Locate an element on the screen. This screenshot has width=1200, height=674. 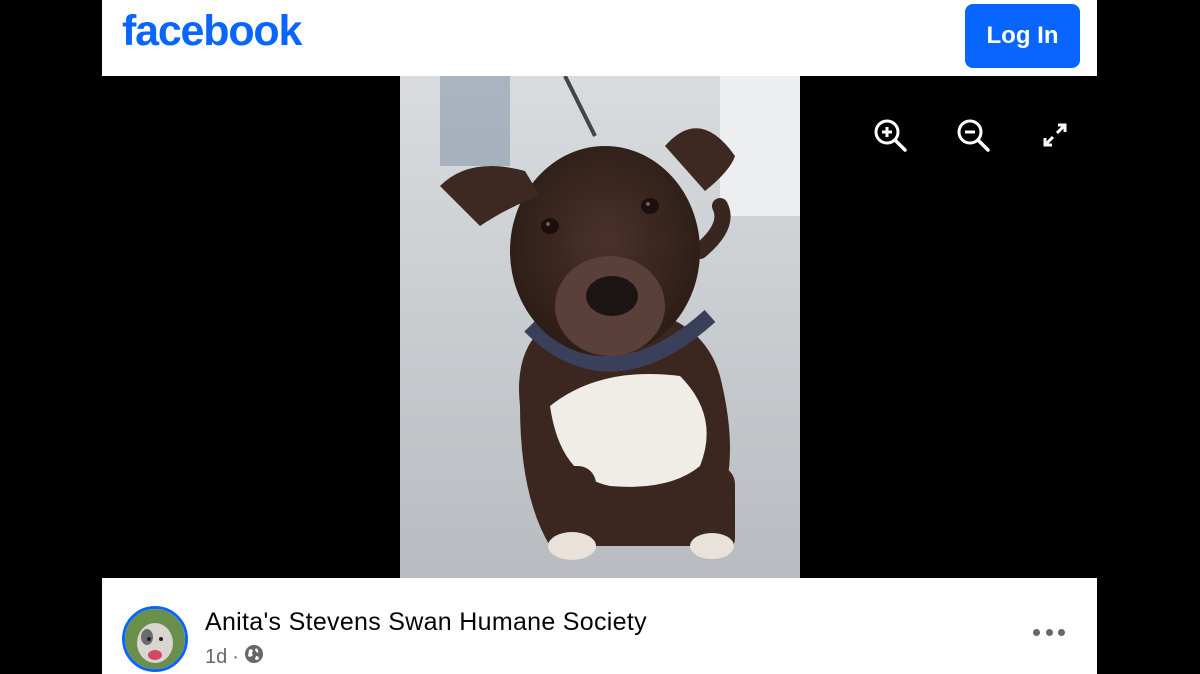
facebook-logo: facebook is located at coordinates (212, 31).